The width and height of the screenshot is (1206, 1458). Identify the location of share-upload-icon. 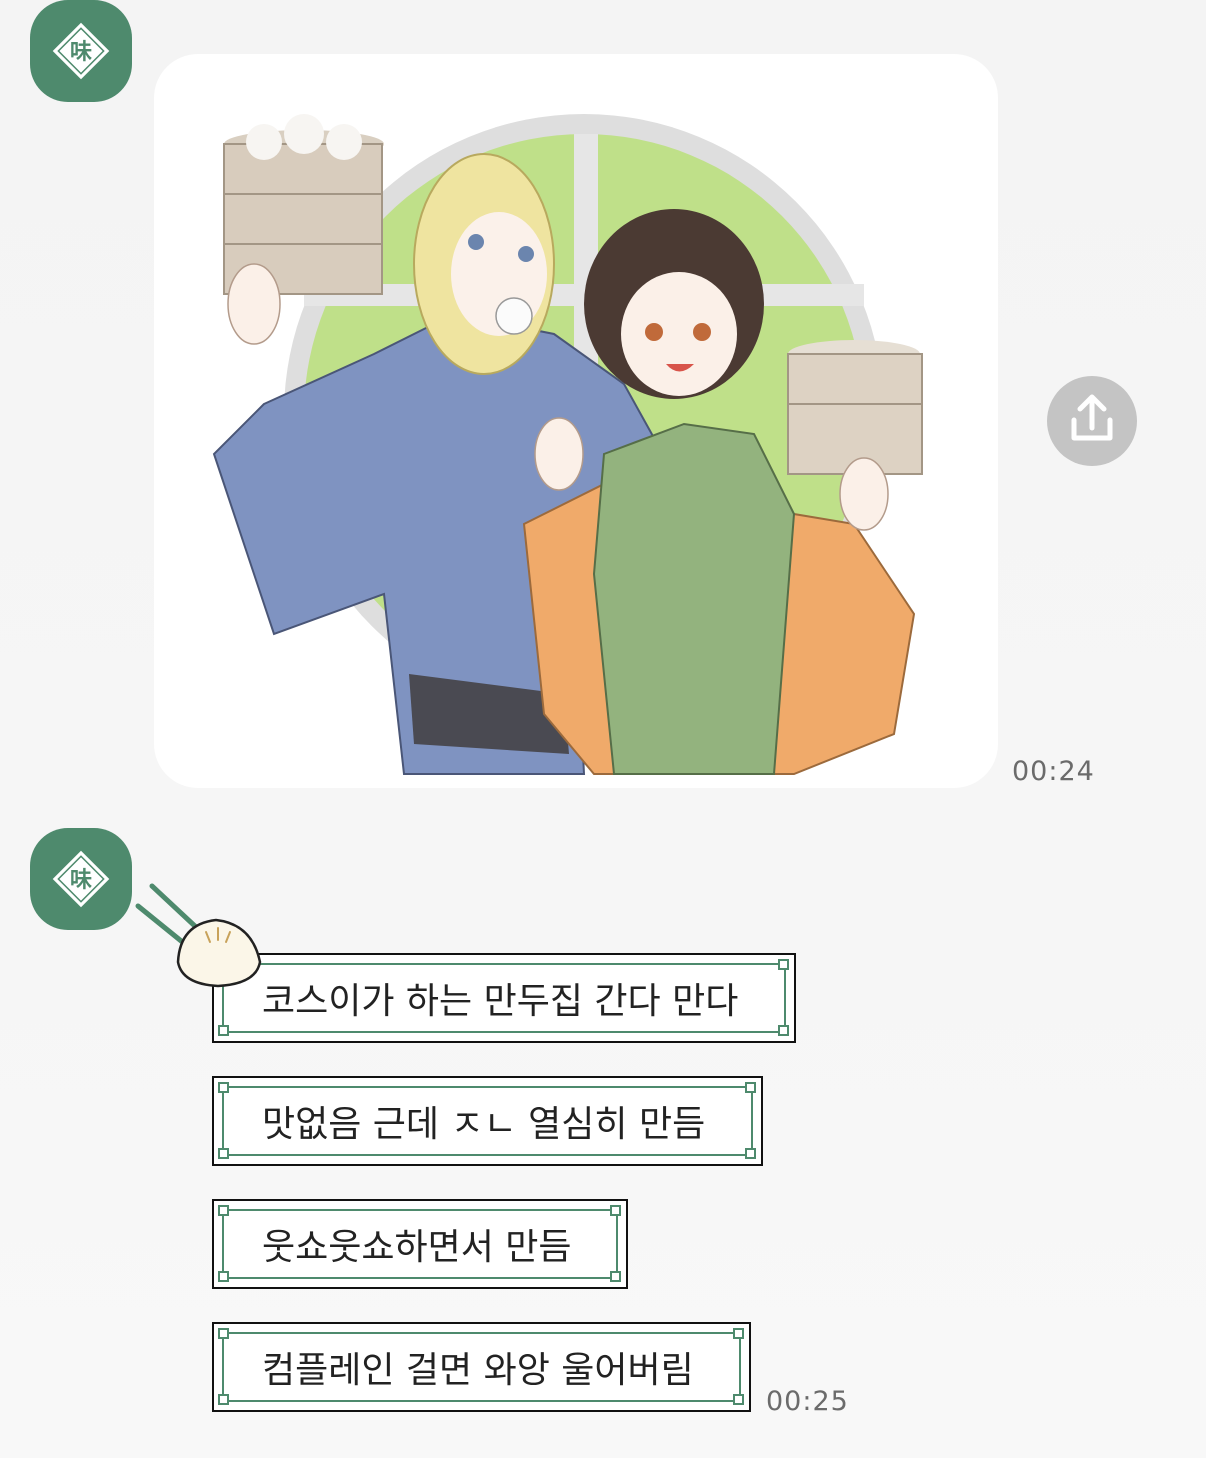
(1092, 417).